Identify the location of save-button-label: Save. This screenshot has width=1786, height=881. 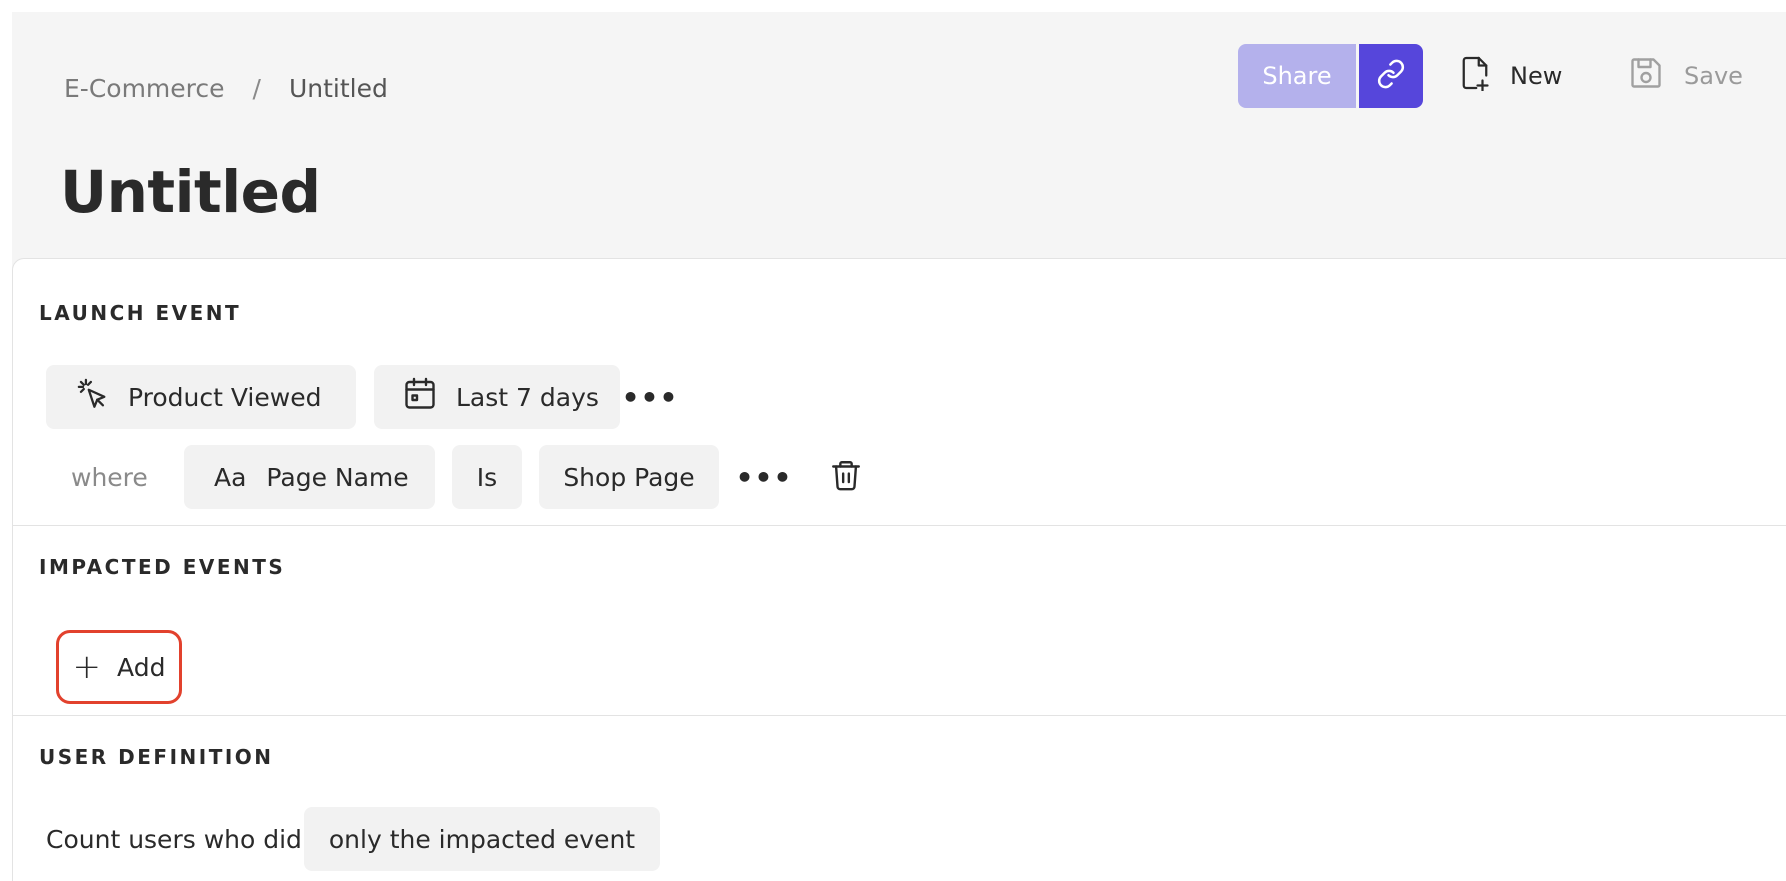
(1713, 76).